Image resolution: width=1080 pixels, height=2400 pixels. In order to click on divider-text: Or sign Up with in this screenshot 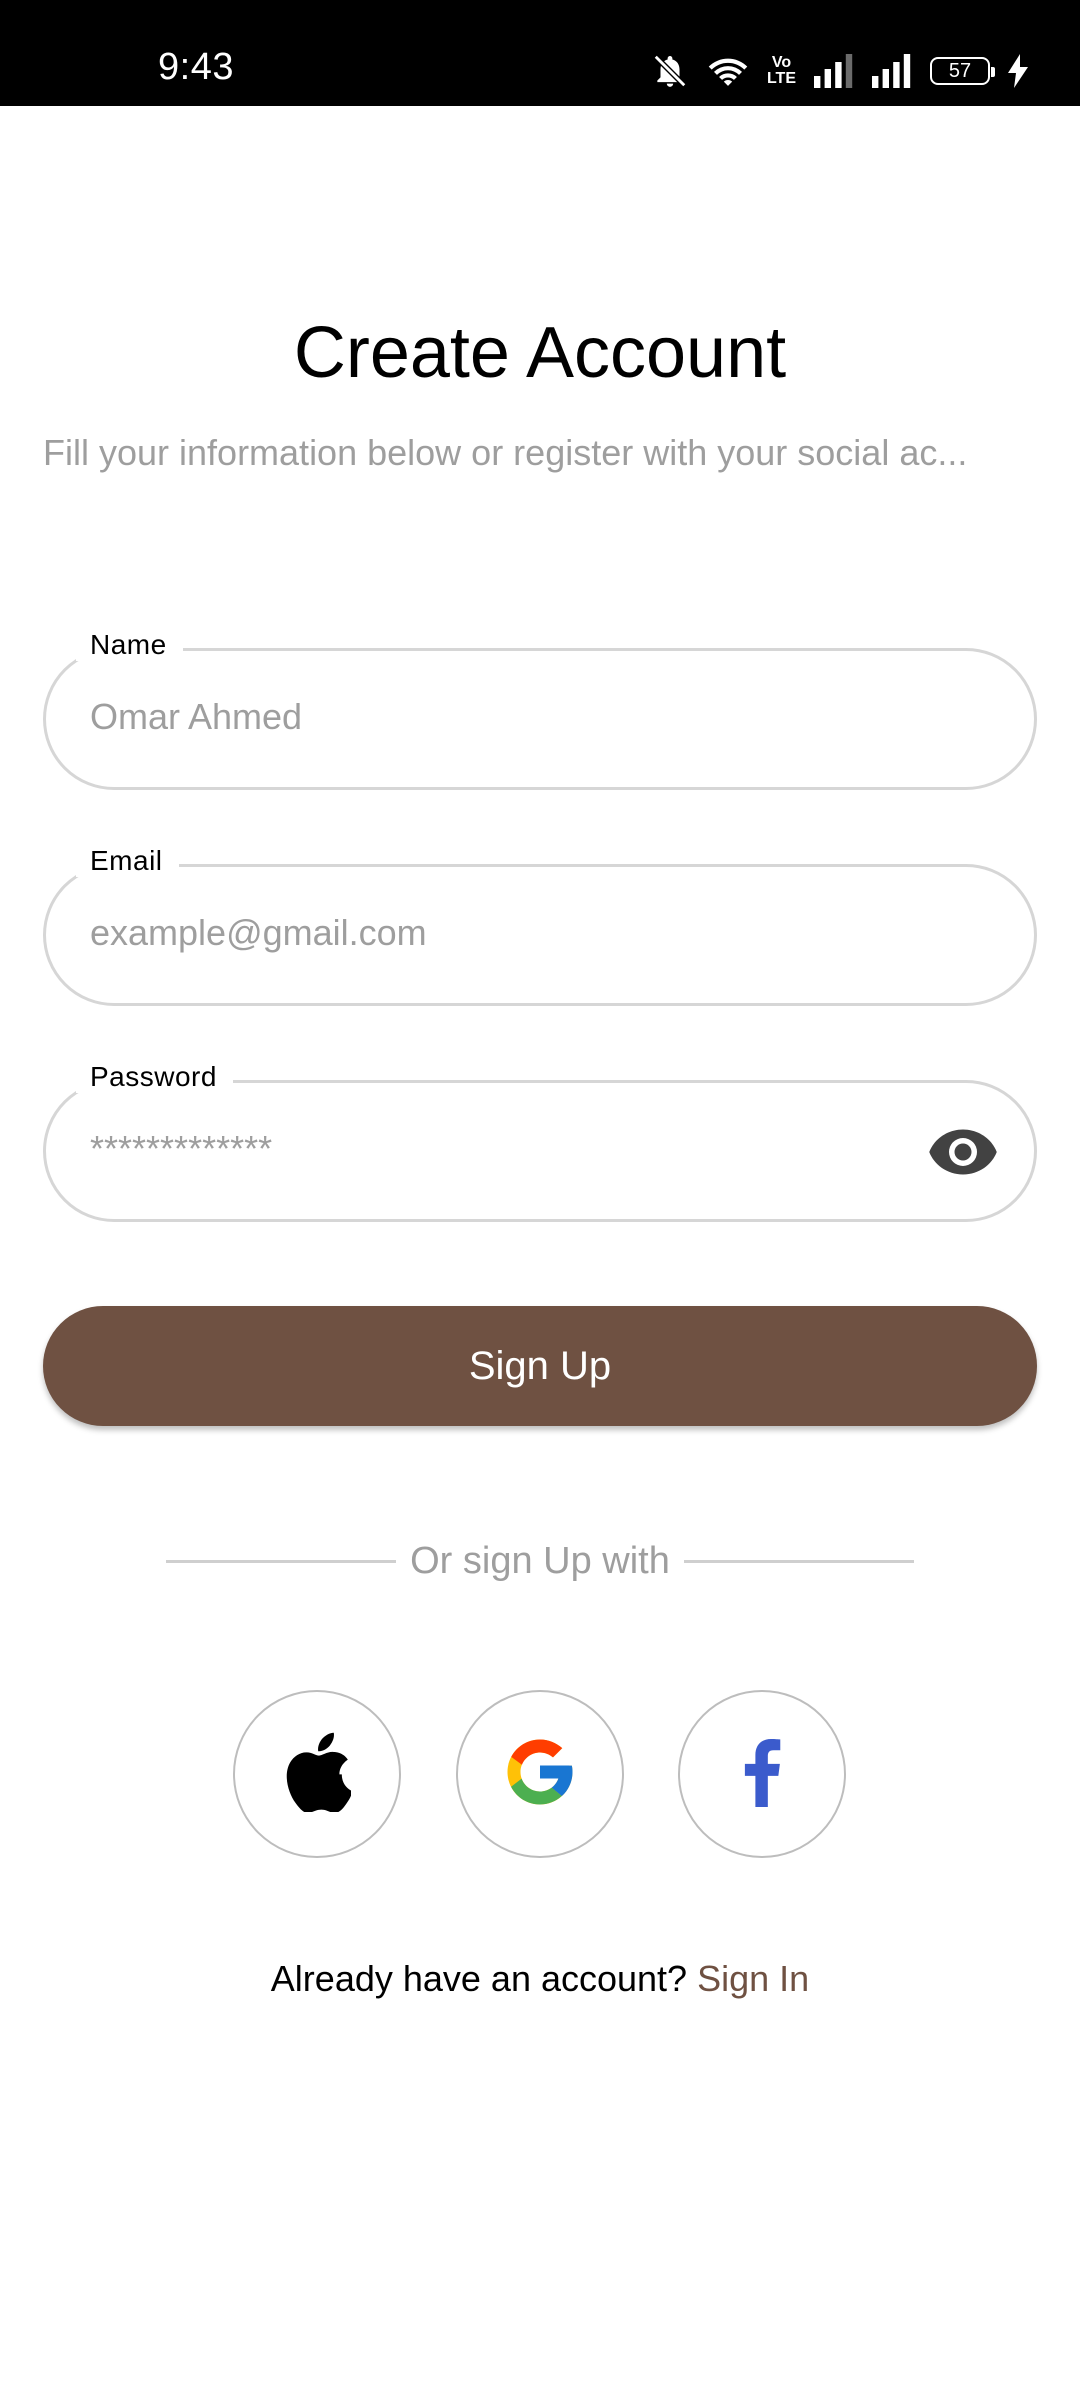, I will do `click(540, 1561)`.